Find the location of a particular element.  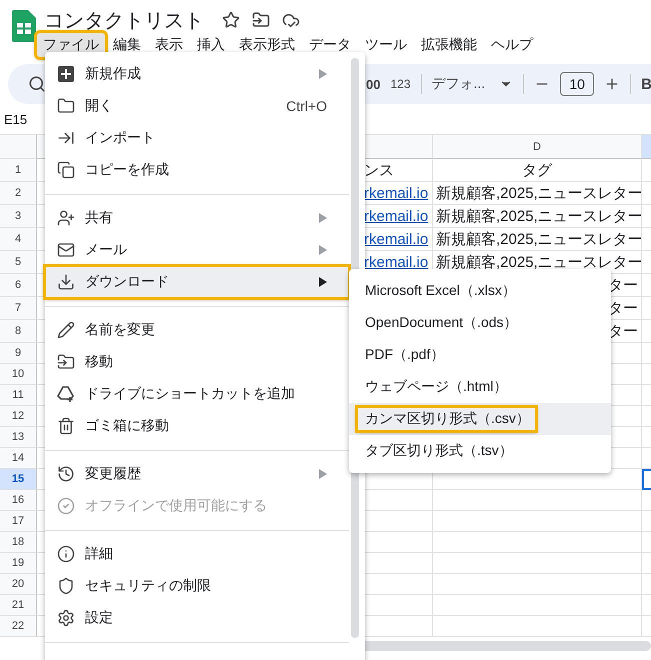

row-header: 13 is located at coordinates (18, 437).